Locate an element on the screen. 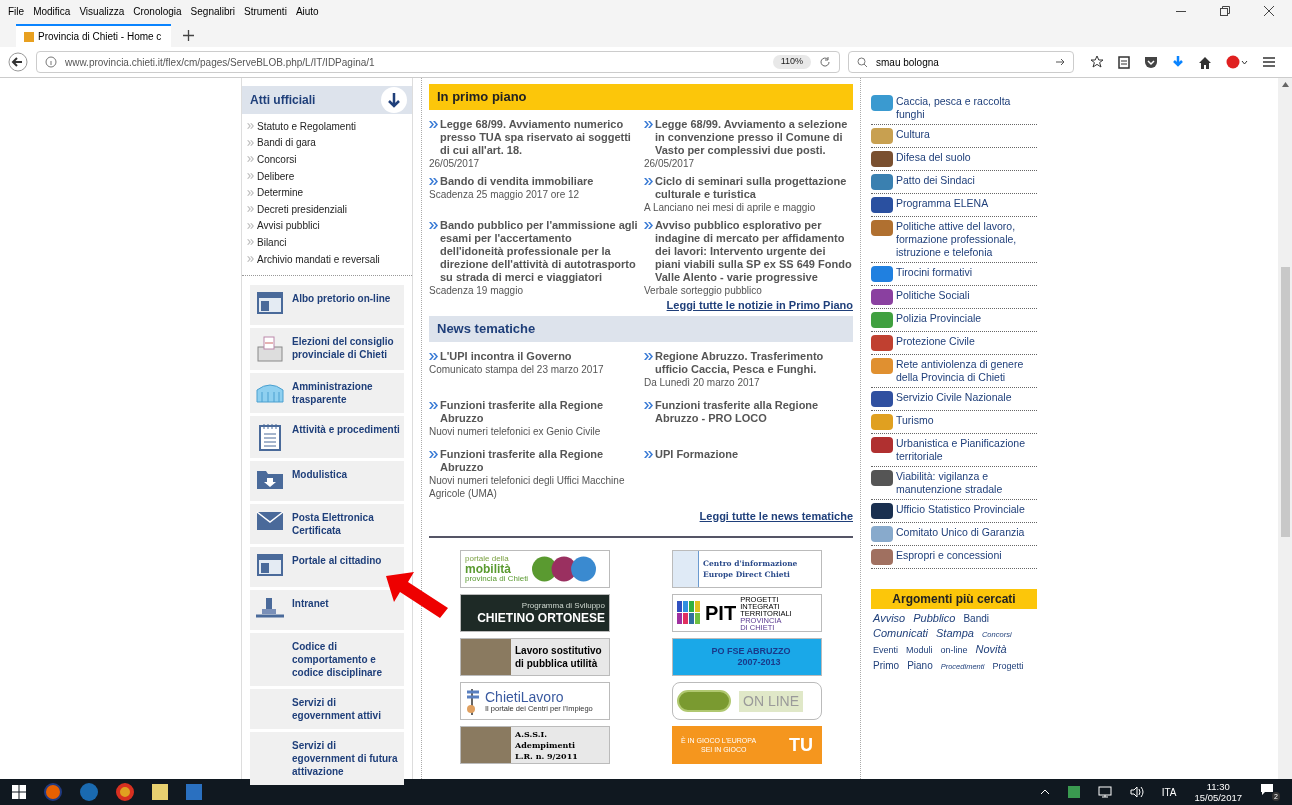 This screenshot has width=1292, height=805. service-tile: Servizi di egovernment attivi is located at coordinates (327, 709).